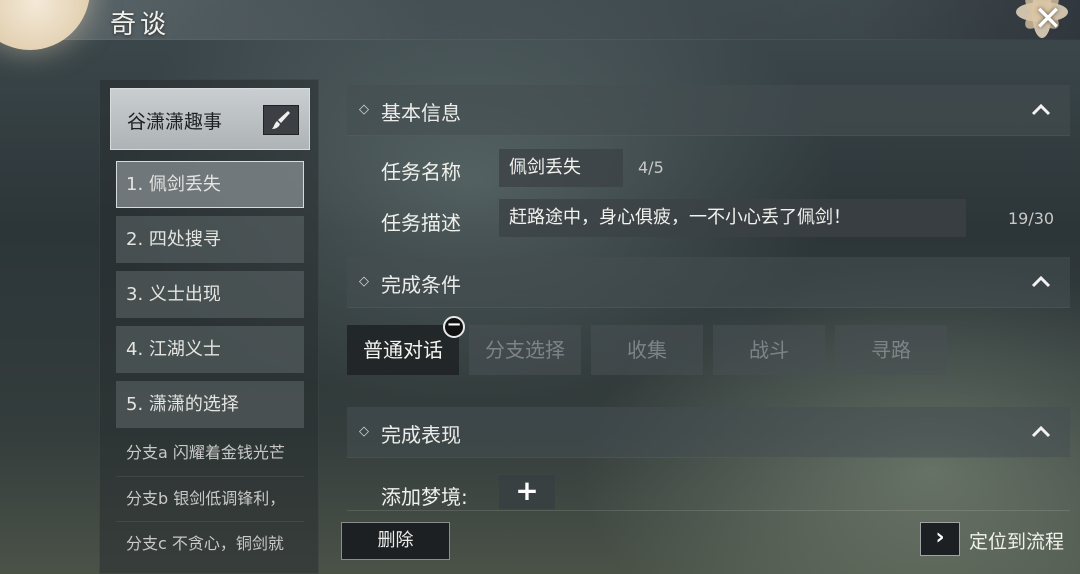 The width and height of the screenshot is (1080, 574). Describe the element at coordinates (140, 25) in the screenshot. I see `window-title: 奇谈` at that location.